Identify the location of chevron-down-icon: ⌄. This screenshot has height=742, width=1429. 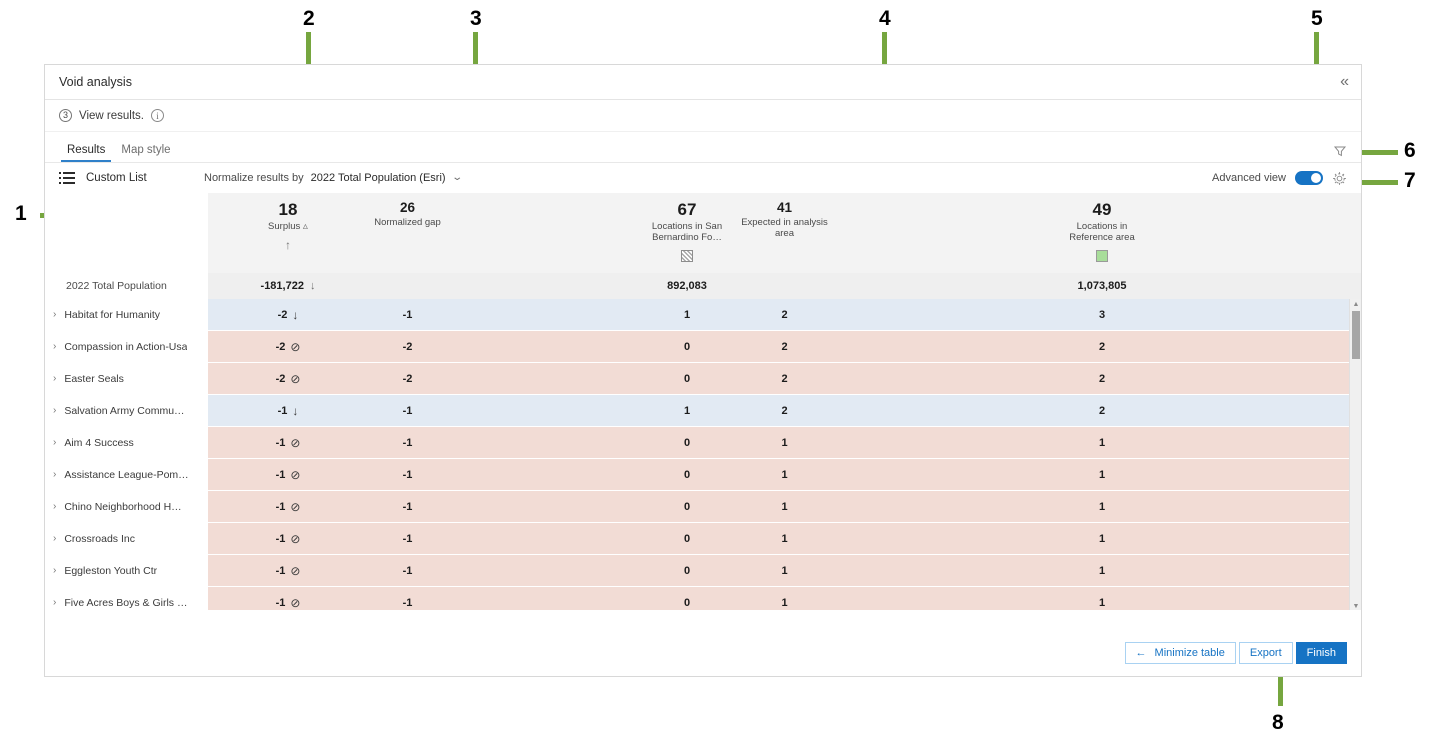
(457, 178).